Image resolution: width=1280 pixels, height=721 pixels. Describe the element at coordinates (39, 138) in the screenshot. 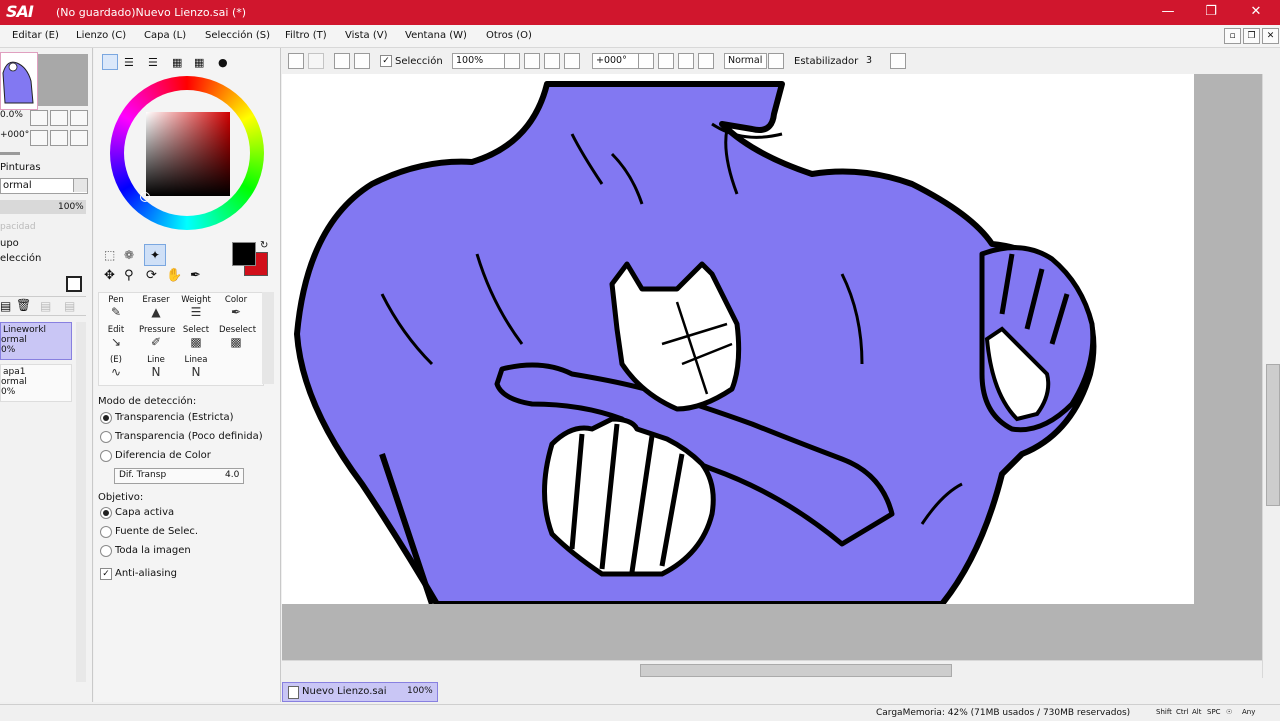

I see `rotate-left-icon` at that location.